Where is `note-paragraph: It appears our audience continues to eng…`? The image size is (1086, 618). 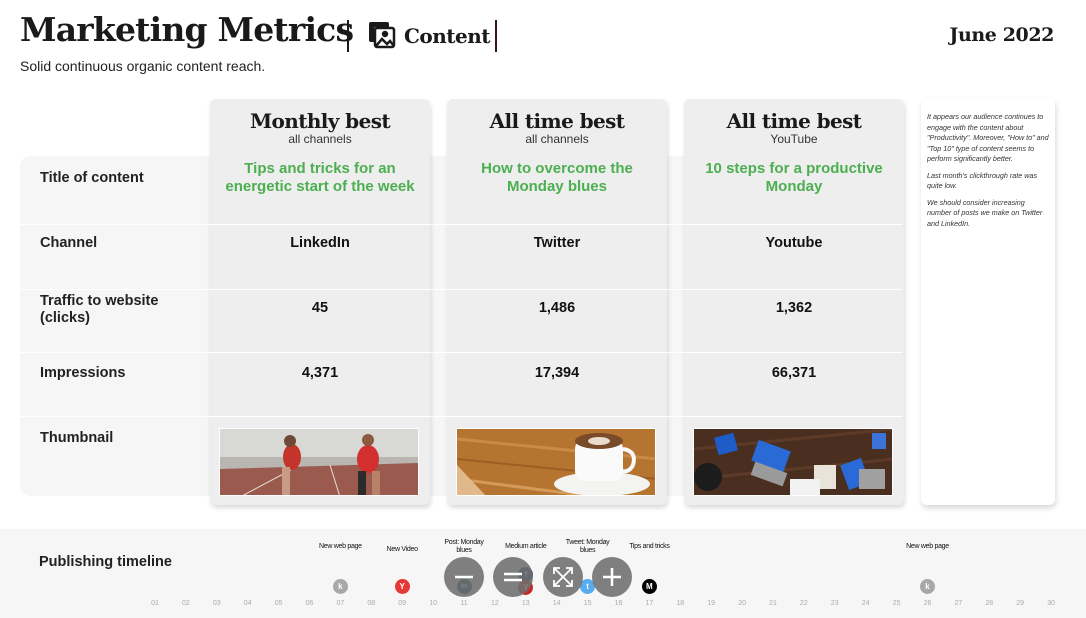
note-paragraph: It appears our audience continues to eng… is located at coordinates (988, 137).